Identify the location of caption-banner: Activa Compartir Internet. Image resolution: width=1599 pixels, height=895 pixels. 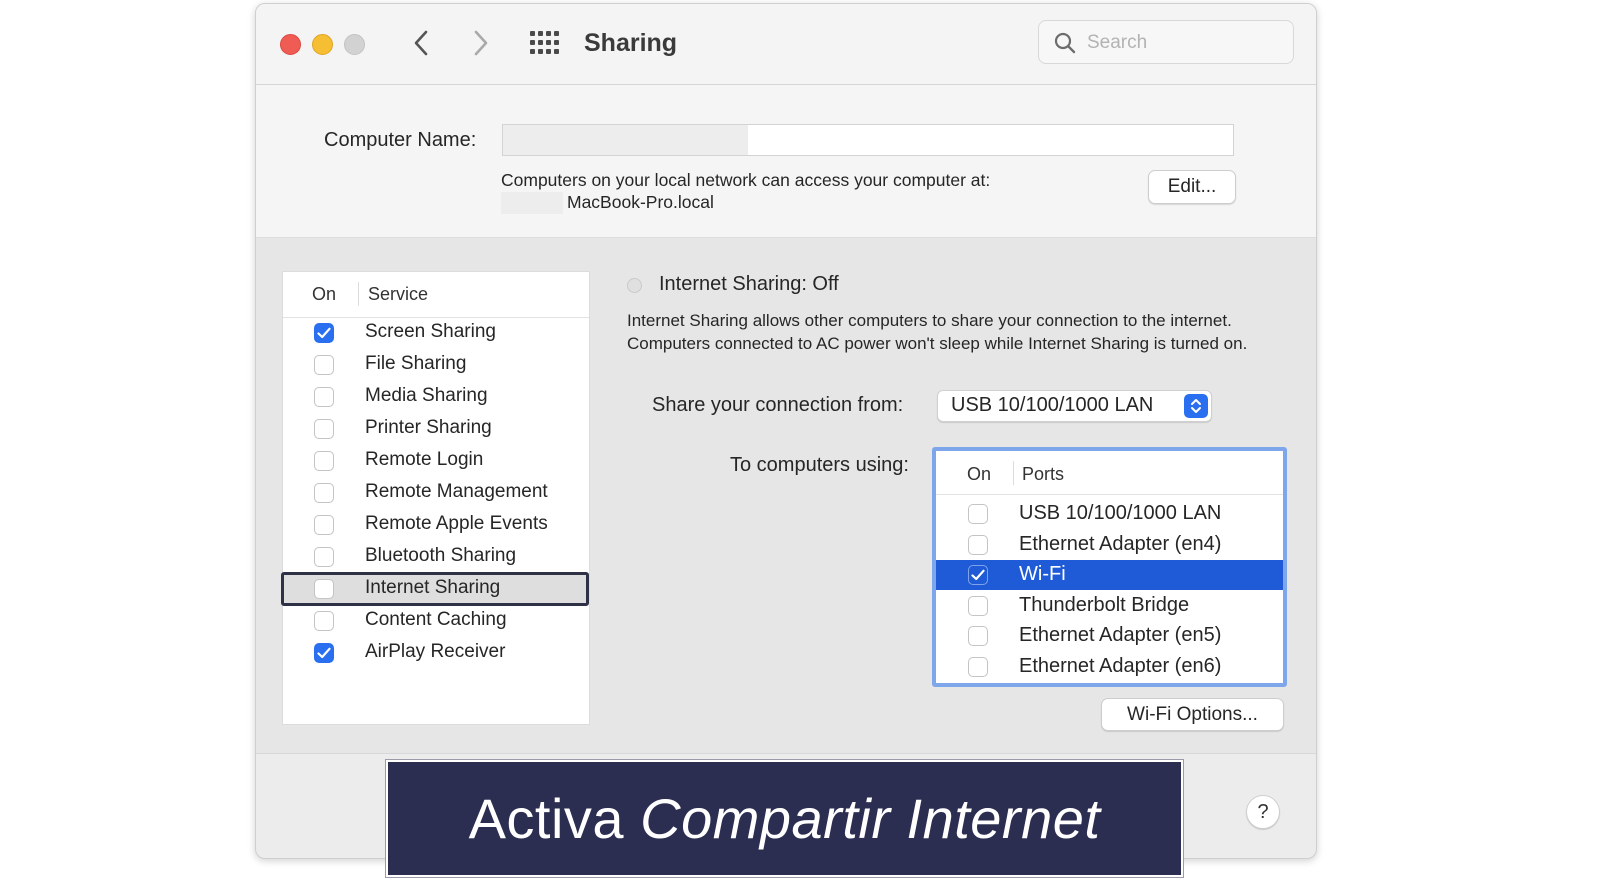
(784, 818).